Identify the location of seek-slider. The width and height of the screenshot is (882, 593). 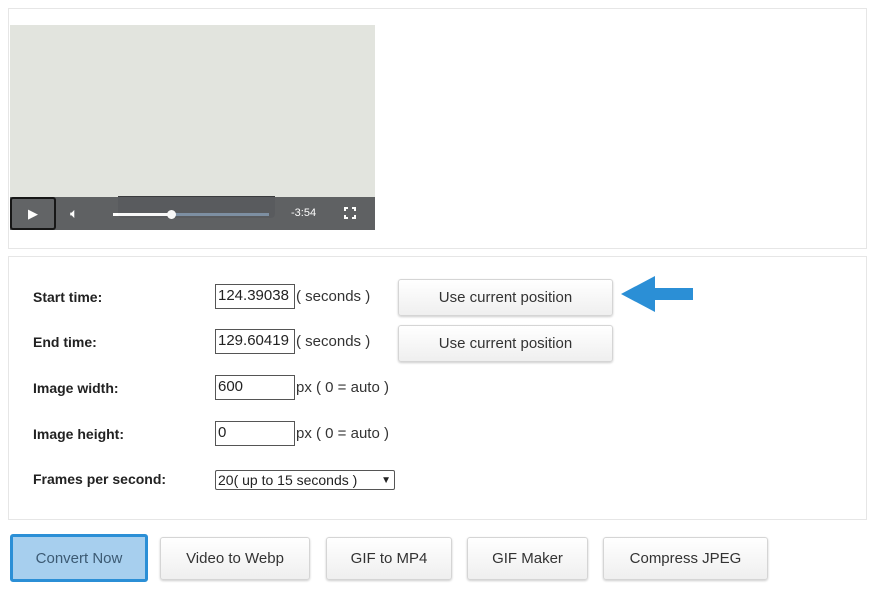
(191, 214).